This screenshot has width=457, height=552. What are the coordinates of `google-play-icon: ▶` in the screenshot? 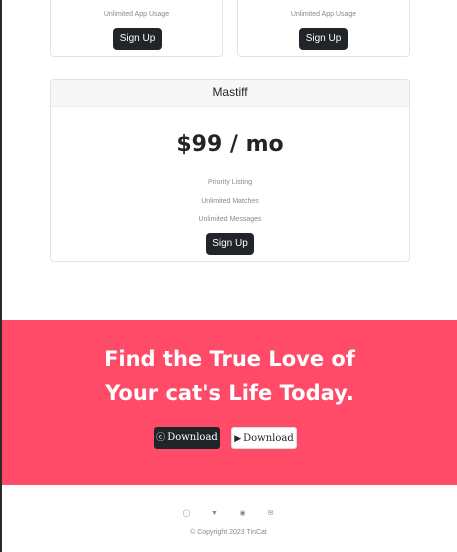 It's located at (238, 439).